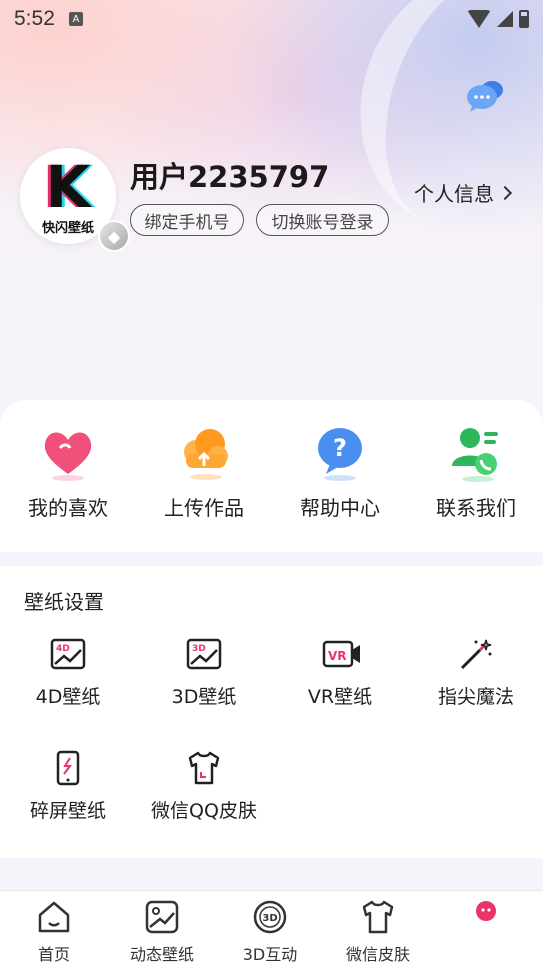 The width and height of the screenshot is (543, 967). Describe the element at coordinates (204, 452) in the screenshot. I see `cloud-upload-icon` at that location.